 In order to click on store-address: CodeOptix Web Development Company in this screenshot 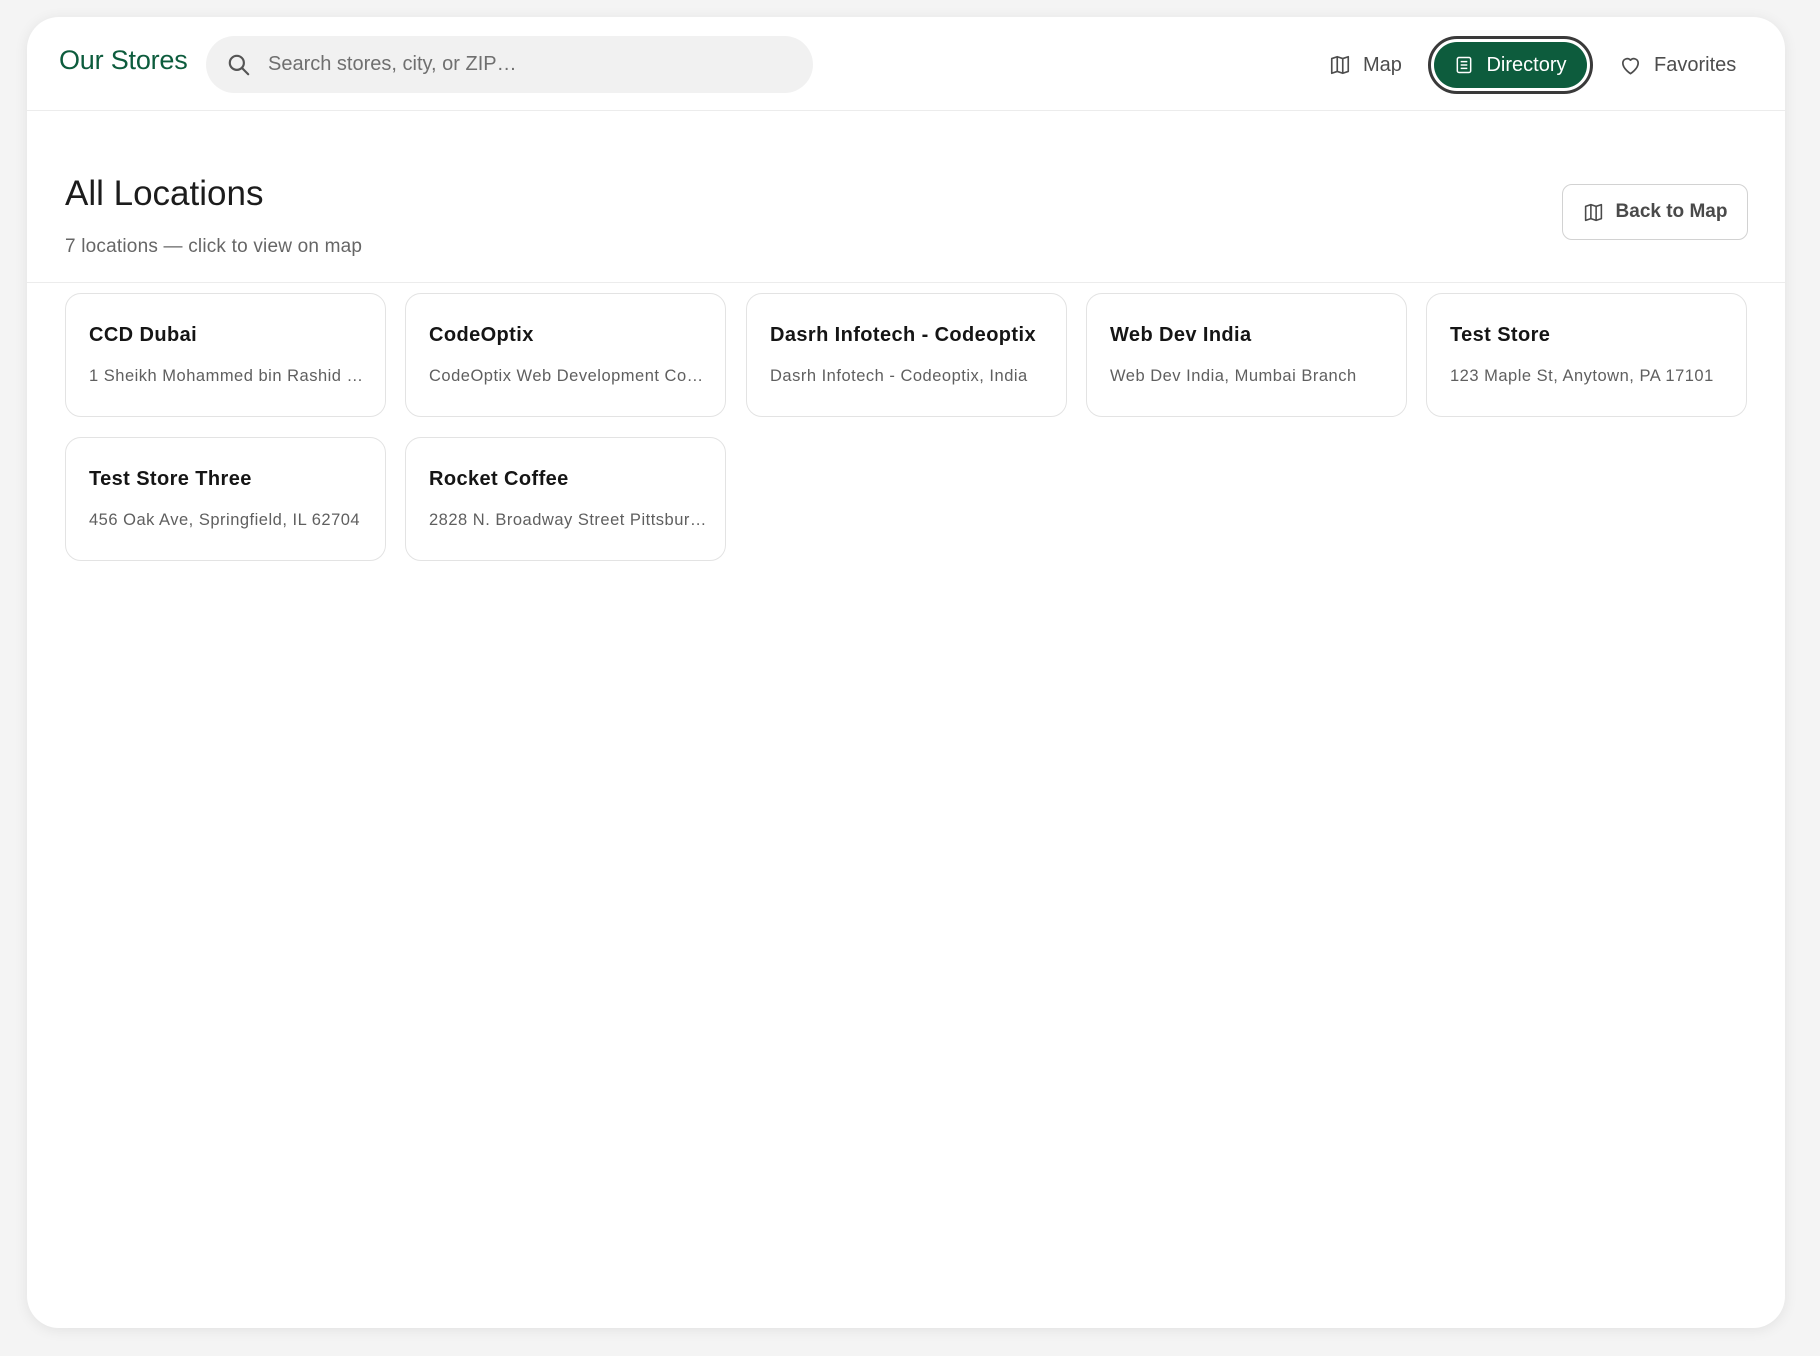, I will do `click(568, 376)`.